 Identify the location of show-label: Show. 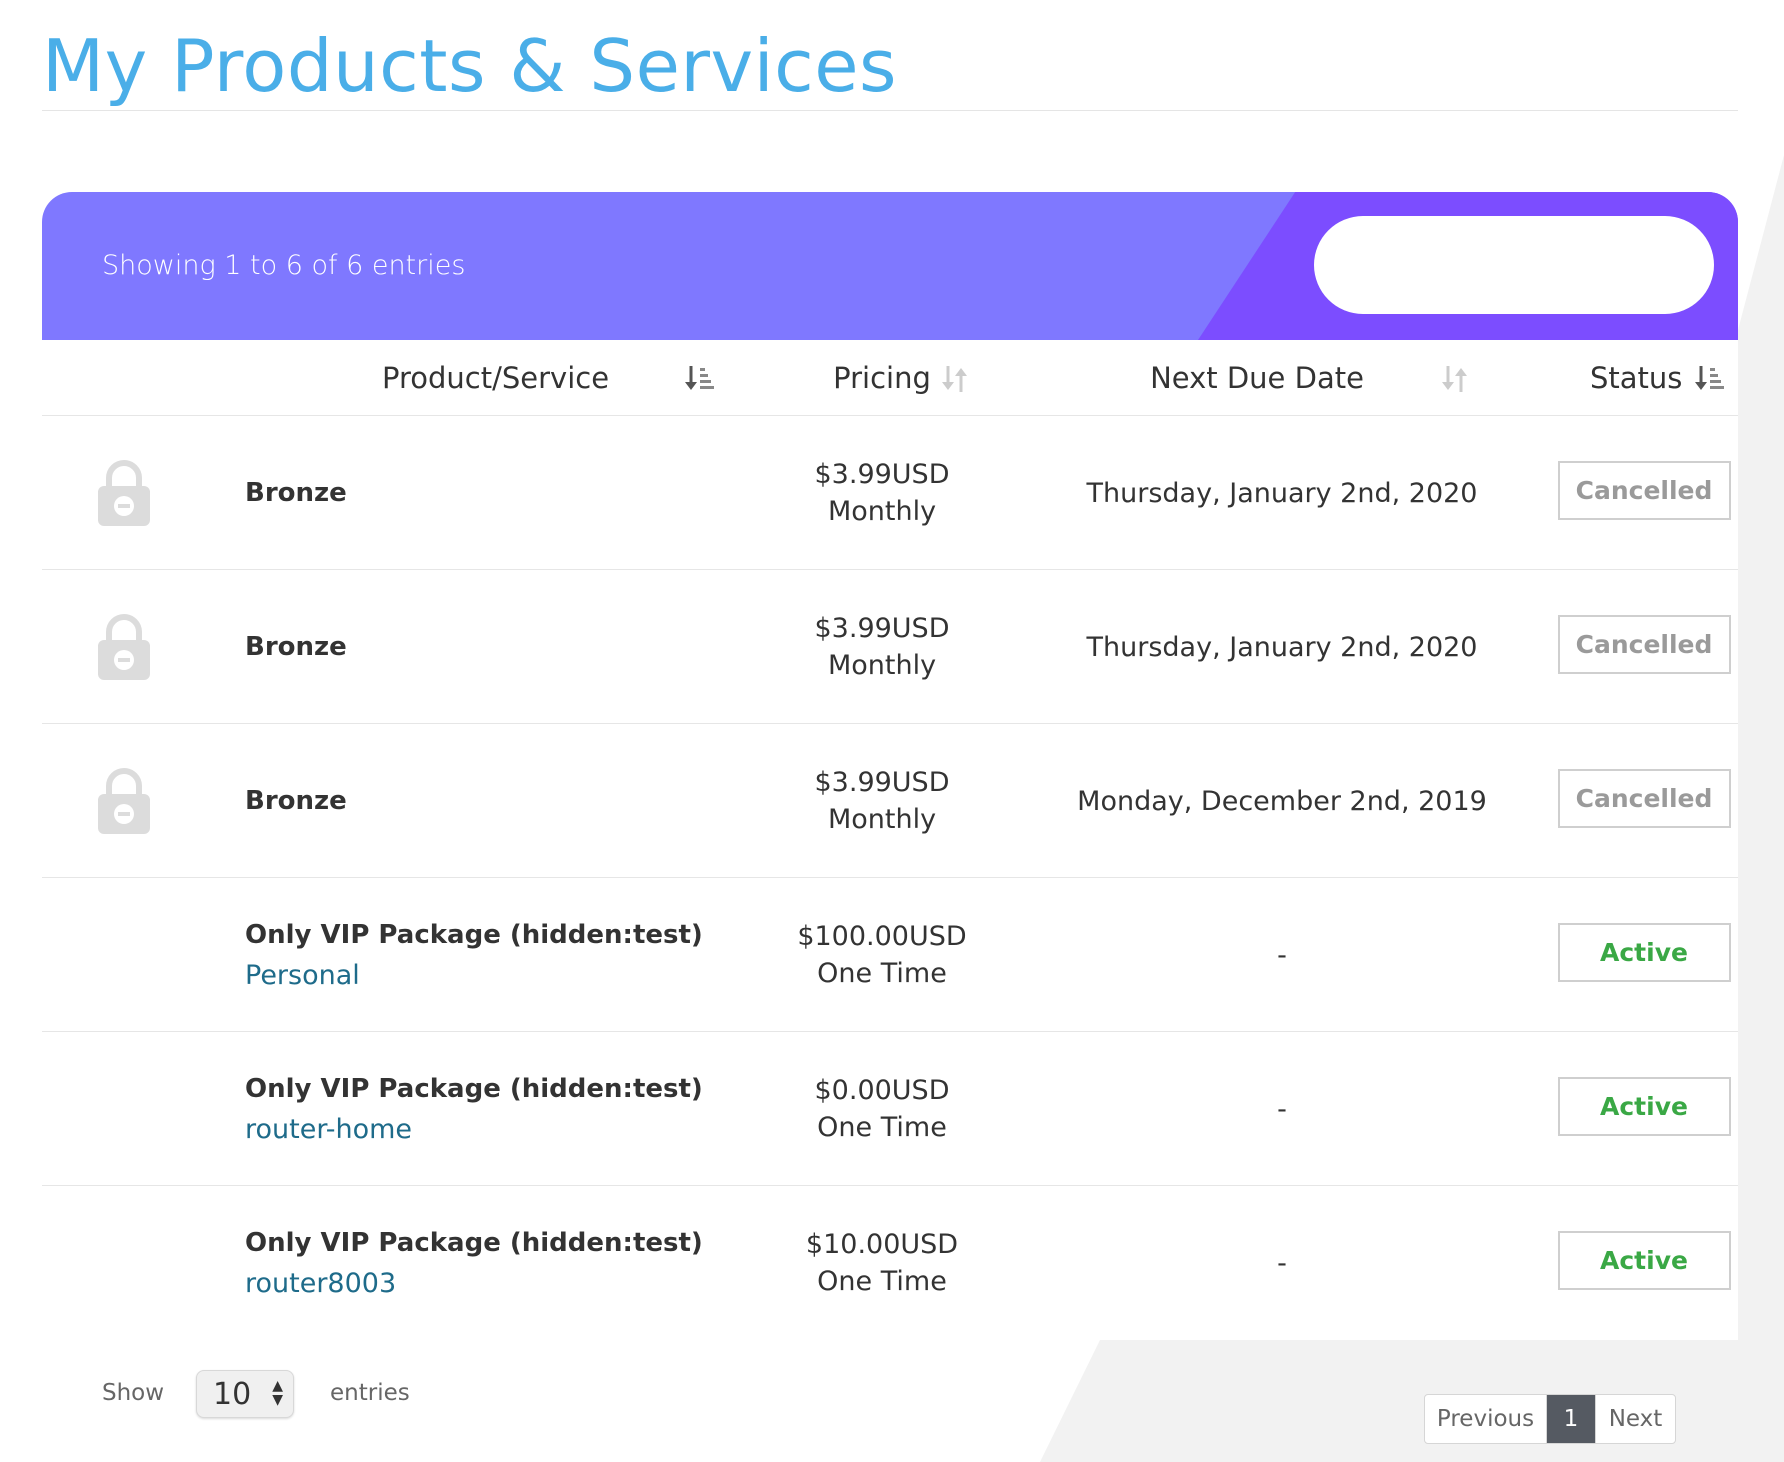
(133, 1393).